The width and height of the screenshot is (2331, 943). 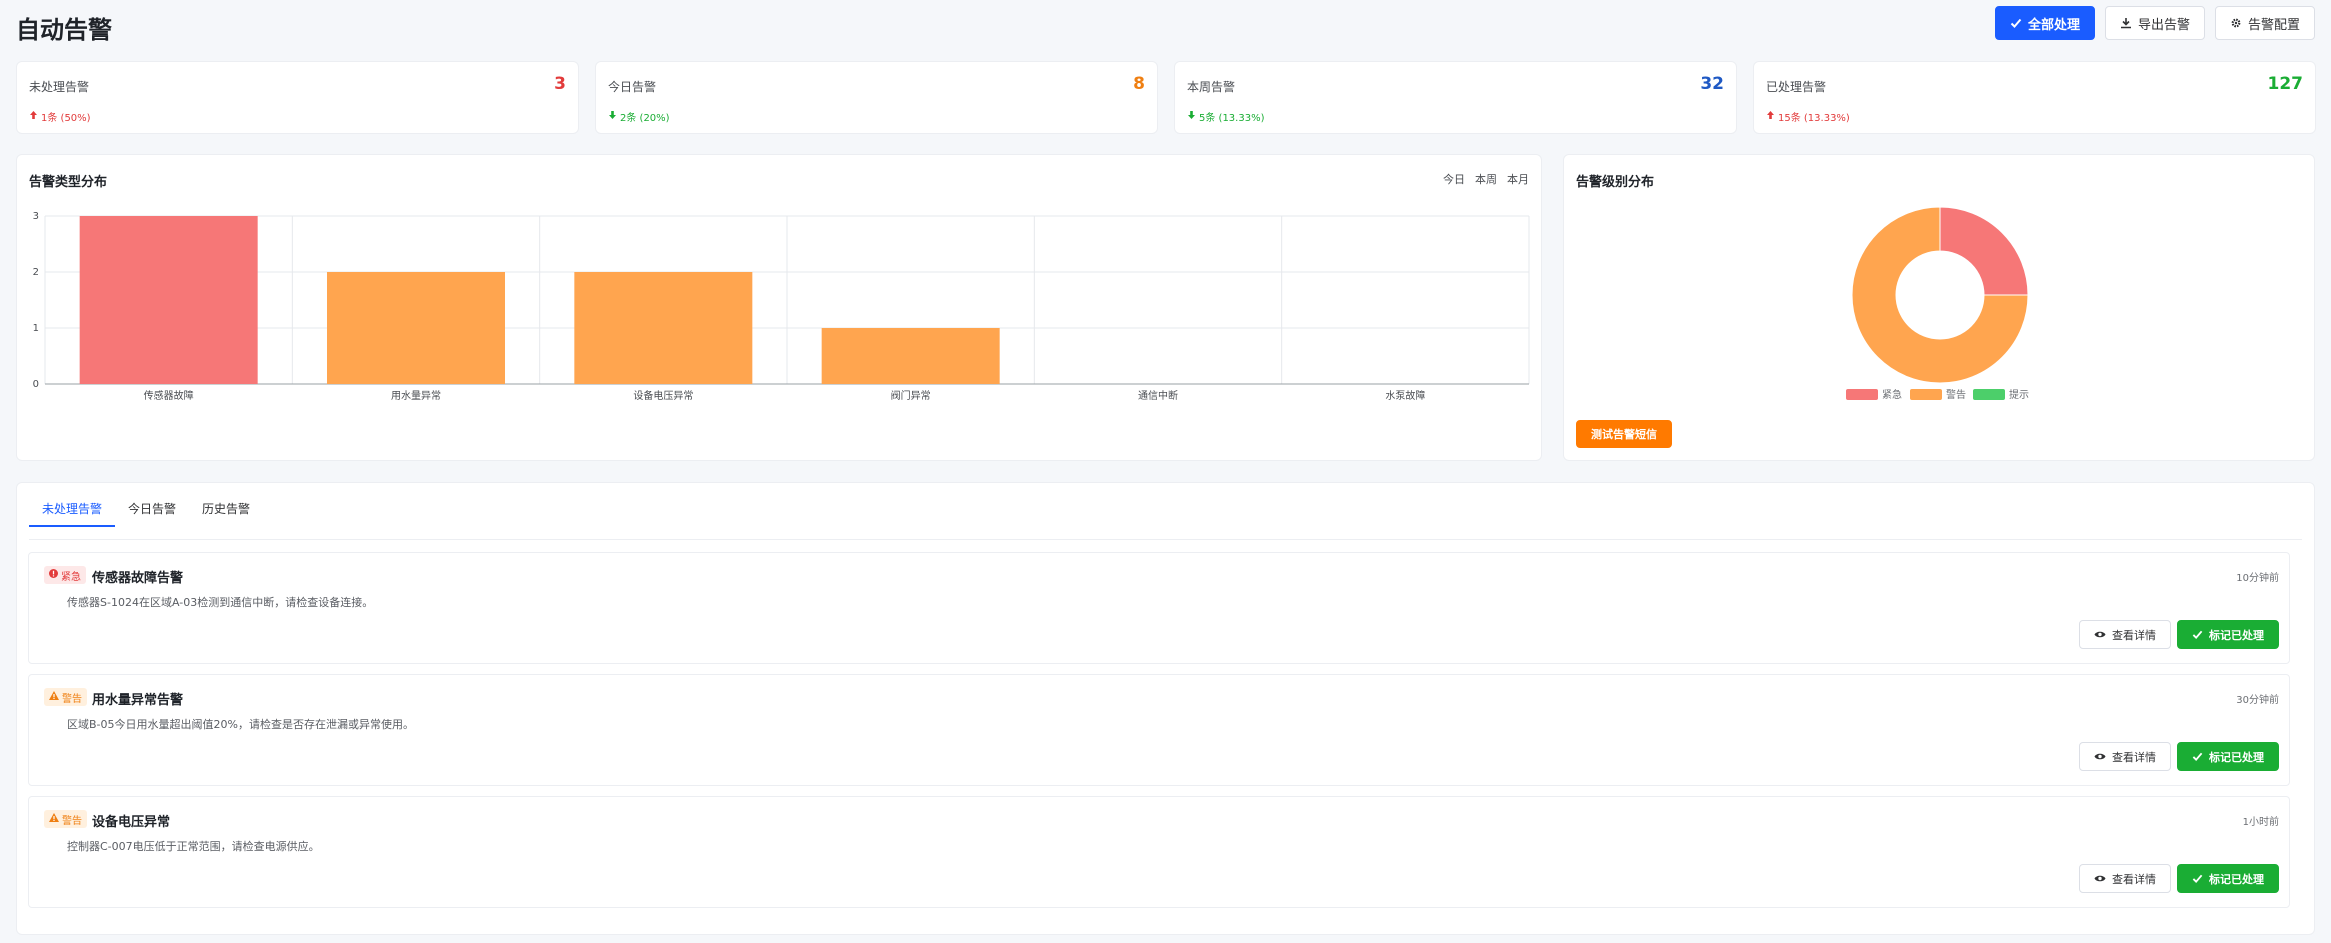 I want to click on stat-trend: 5条 (13.33%), so click(x=1225, y=116).